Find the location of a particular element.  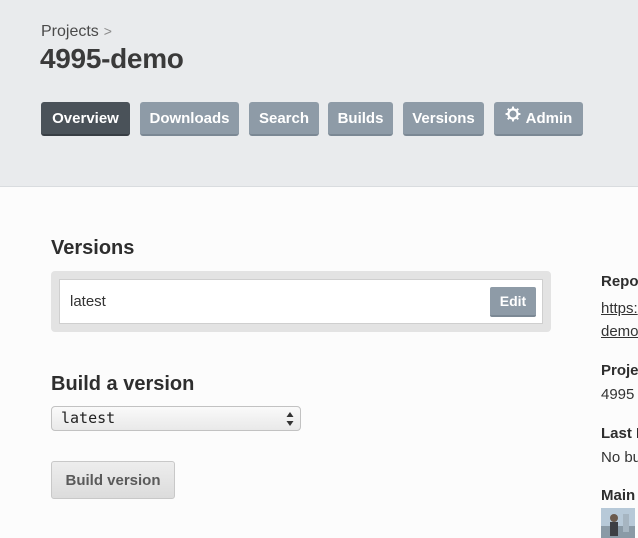

versions-list: latest Edit is located at coordinates (301, 301).